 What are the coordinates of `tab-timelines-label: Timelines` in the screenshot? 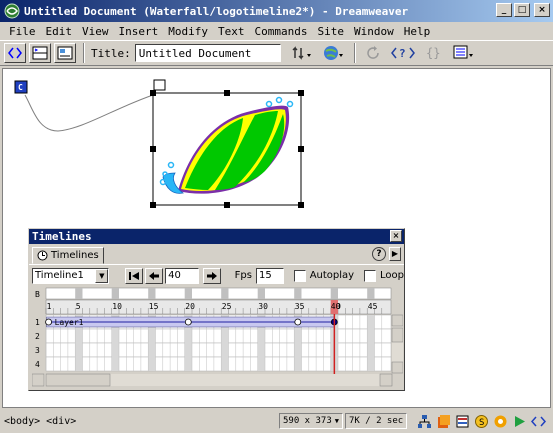 It's located at (75, 255).